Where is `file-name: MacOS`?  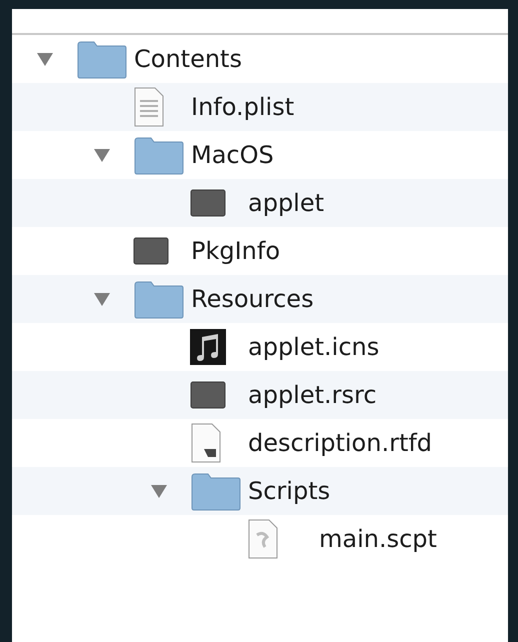
file-name: MacOS is located at coordinates (232, 155).